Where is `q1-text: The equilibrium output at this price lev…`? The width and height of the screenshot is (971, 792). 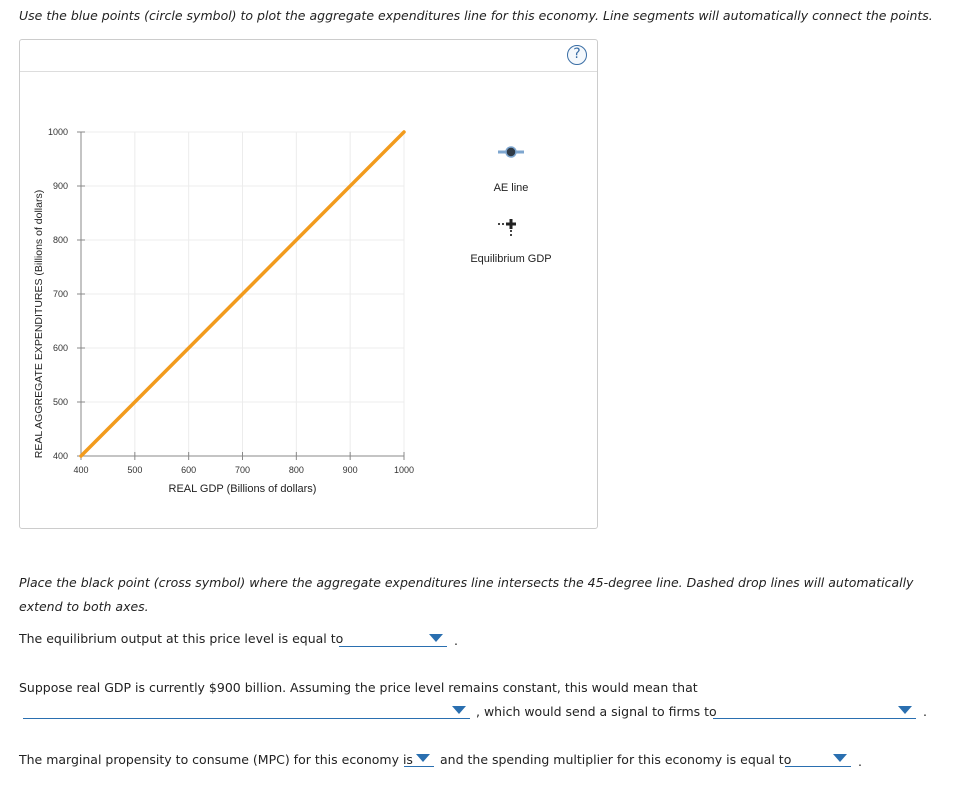
q1-text: The equilibrium output at this price lev… is located at coordinates (181, 638).